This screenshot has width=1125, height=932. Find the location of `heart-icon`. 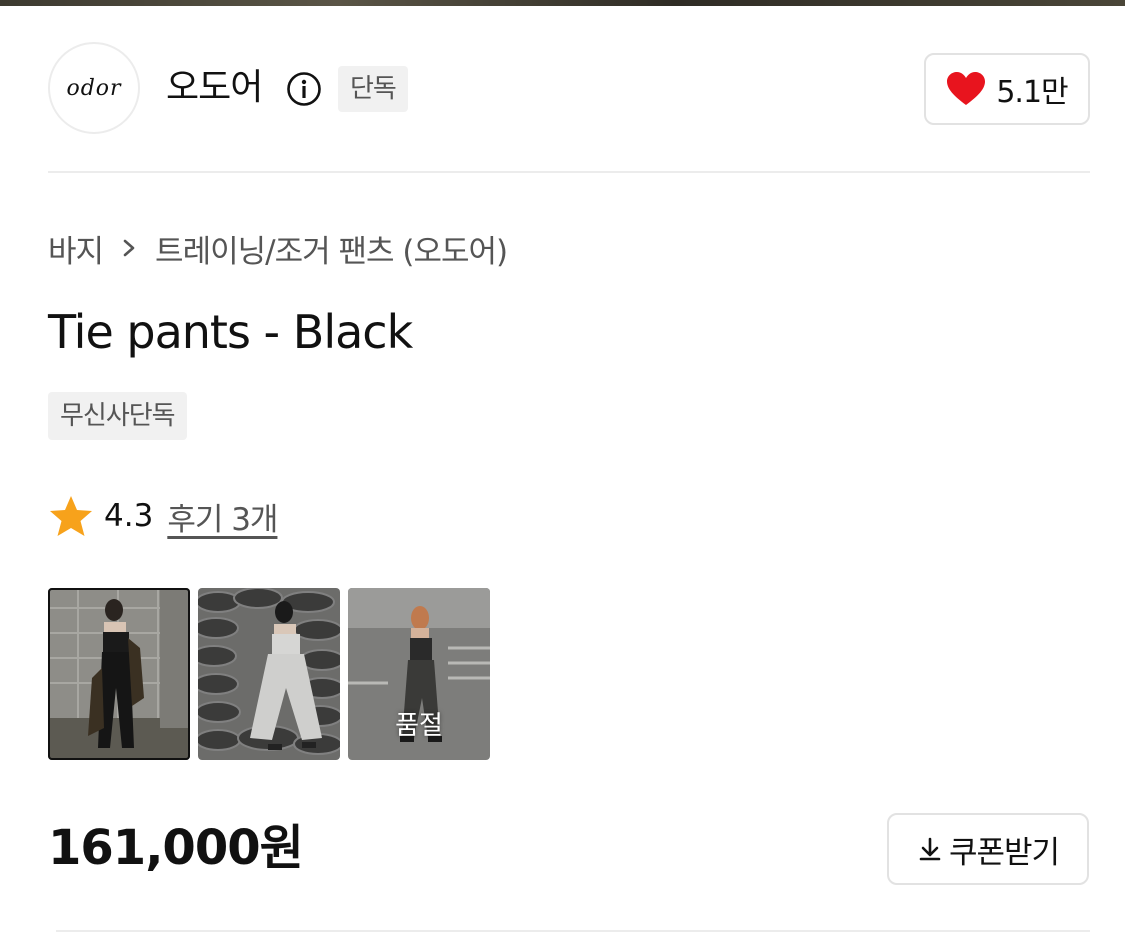

heart-icon is located at coordinates (966, 88).